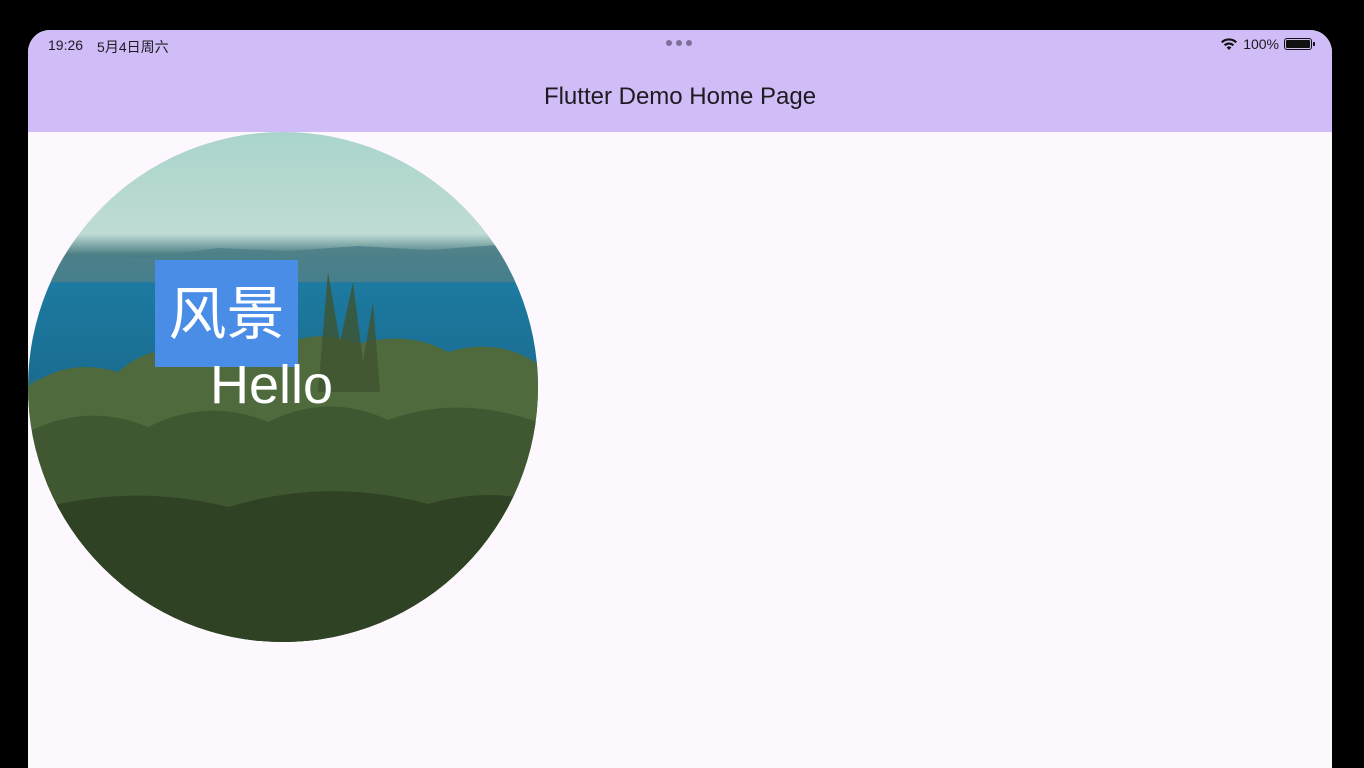 This screenshot has width=1364, height=768. I want to click on app-bar-title: Flutter Demo Home Page, so click(680, 96).